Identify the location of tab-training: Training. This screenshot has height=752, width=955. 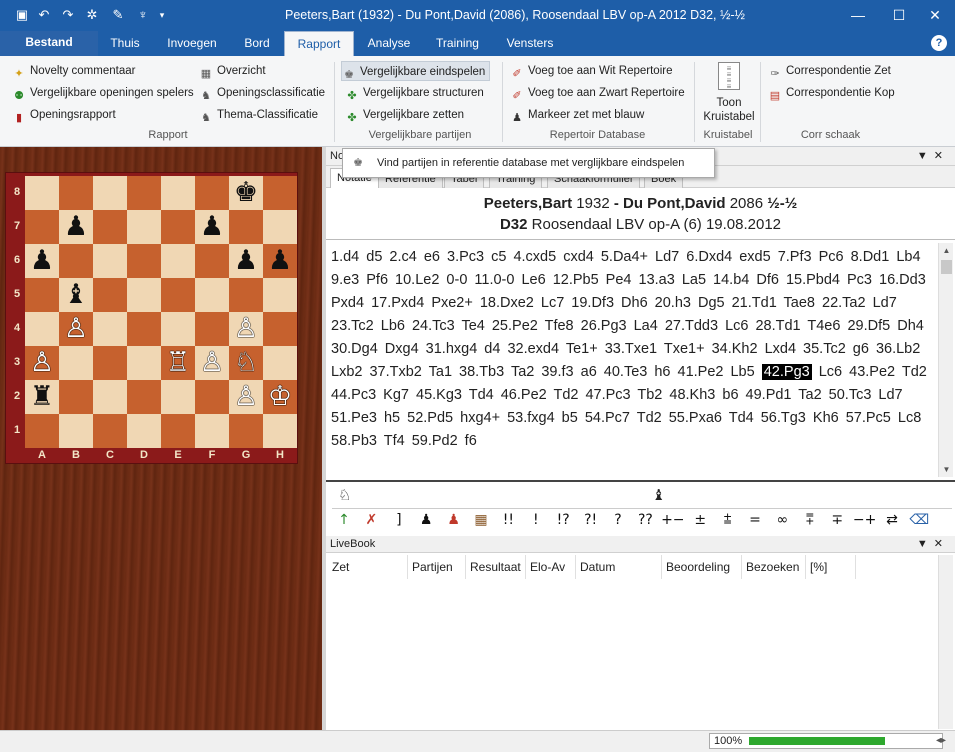
(457, 43).